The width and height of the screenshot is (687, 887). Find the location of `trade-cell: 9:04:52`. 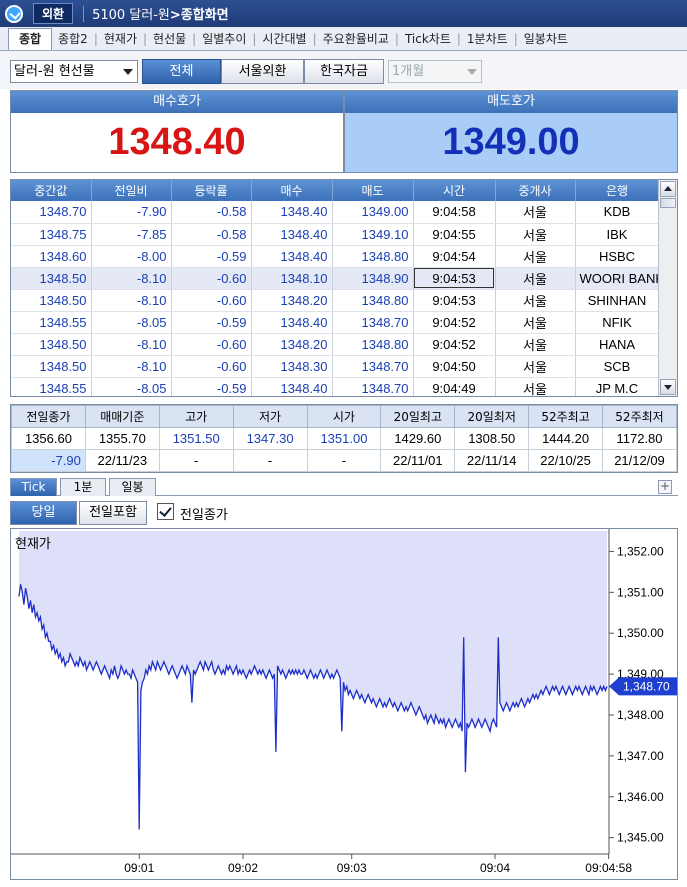

trade-cell: 9:04:52 is located at coordinates (454, 322).